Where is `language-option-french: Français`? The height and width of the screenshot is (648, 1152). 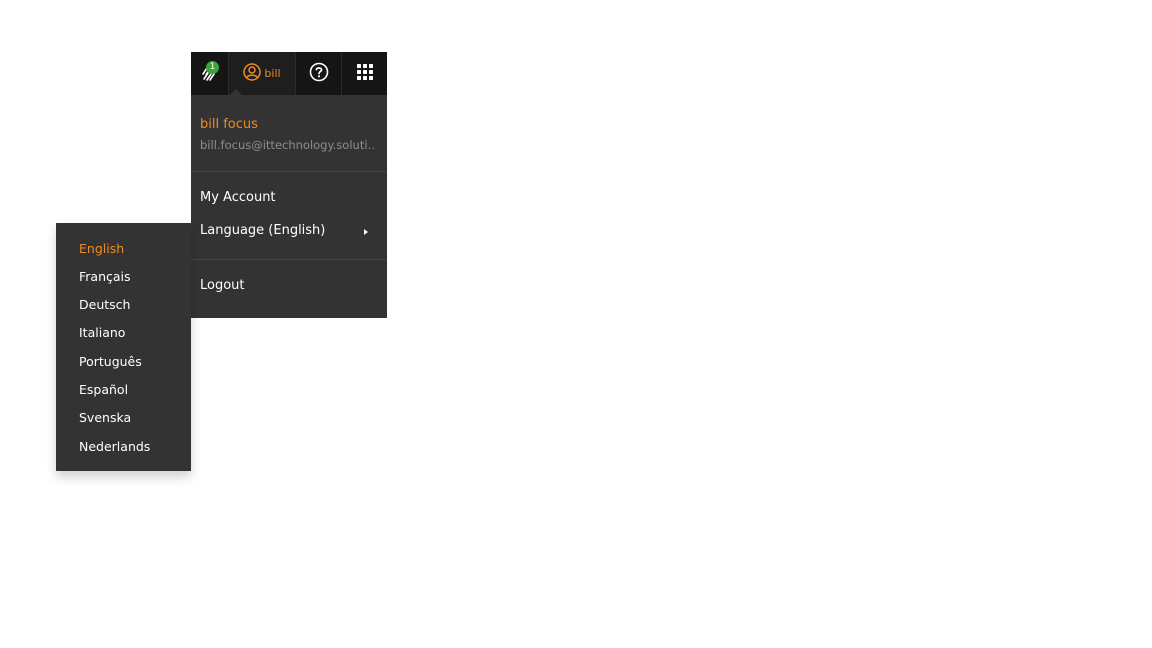 language-option-french: Français is located at coordinates (105, 276).